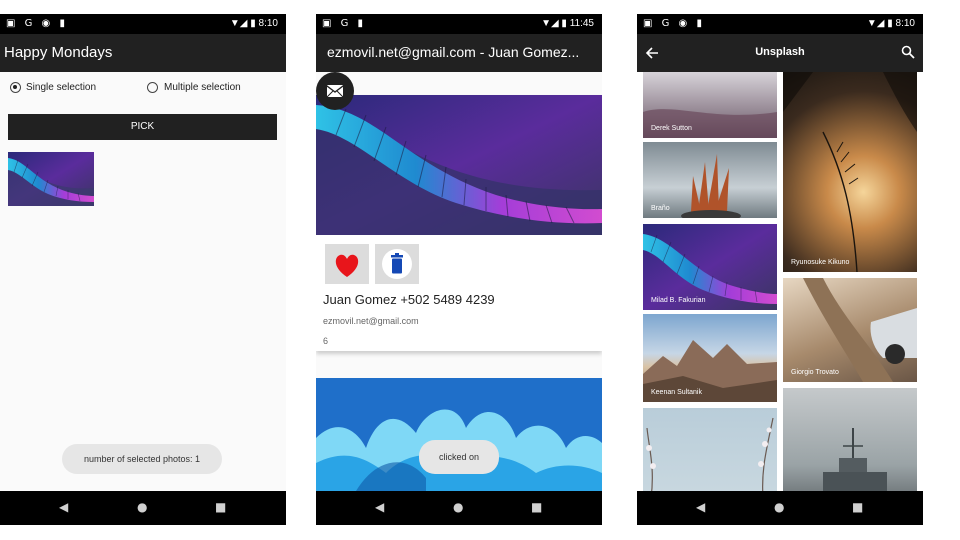  I want to click on selected-photo-thumbnail, so click(51, 179).